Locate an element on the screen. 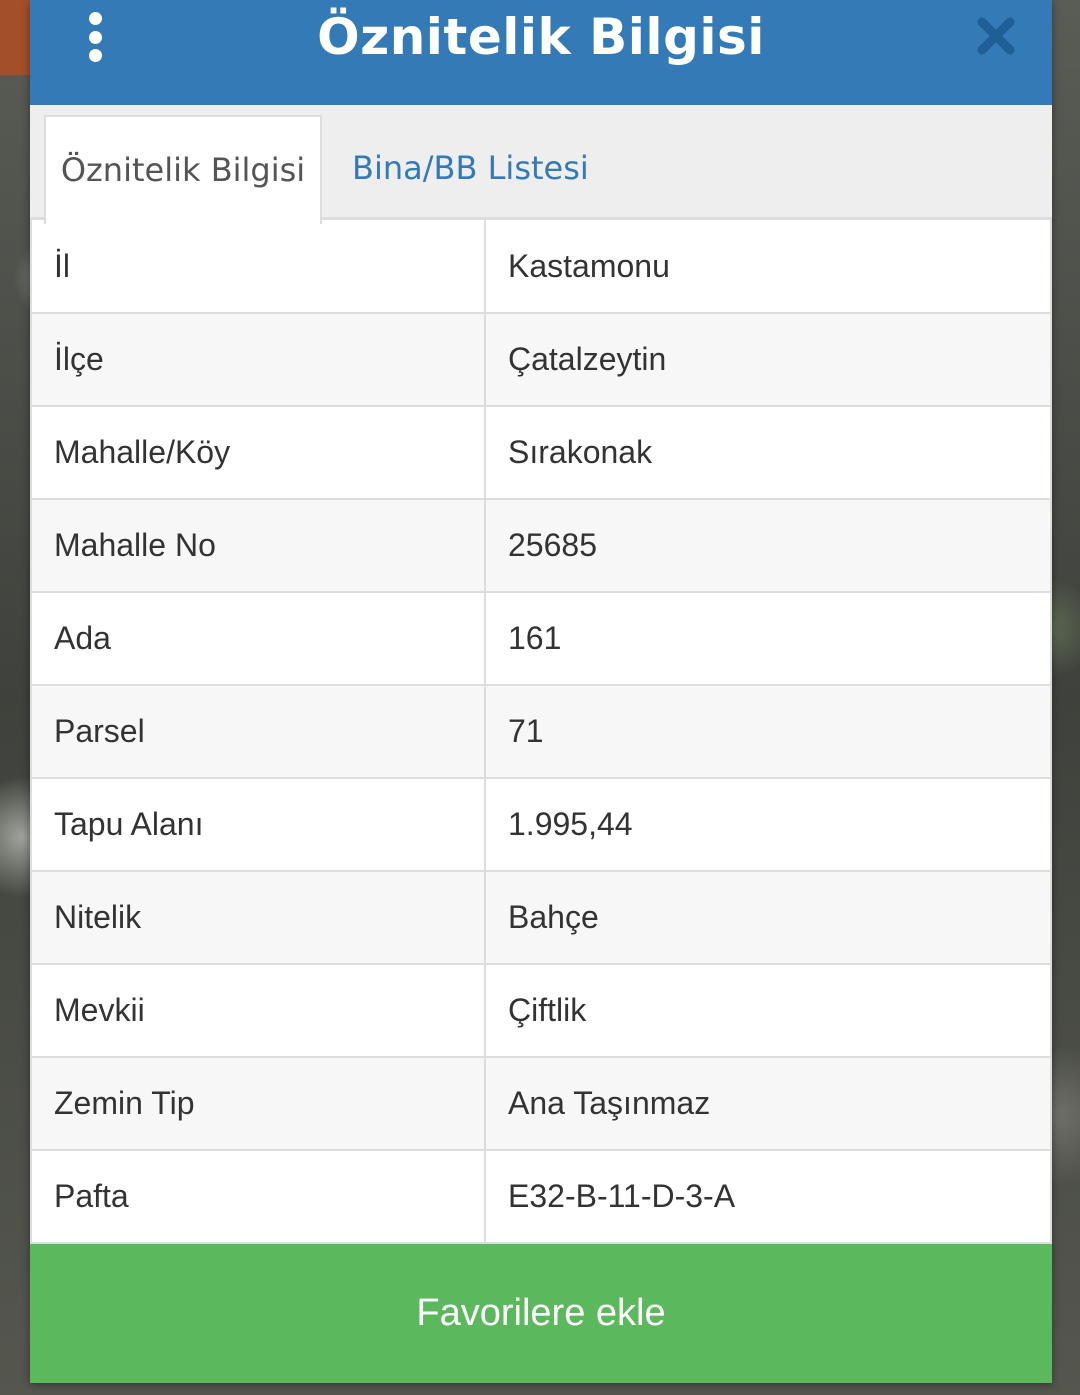 Image resolution: width=1080 pixels, height=1395 pixels. attribute-value: Kastamonu is located at coordinates (768, 267).